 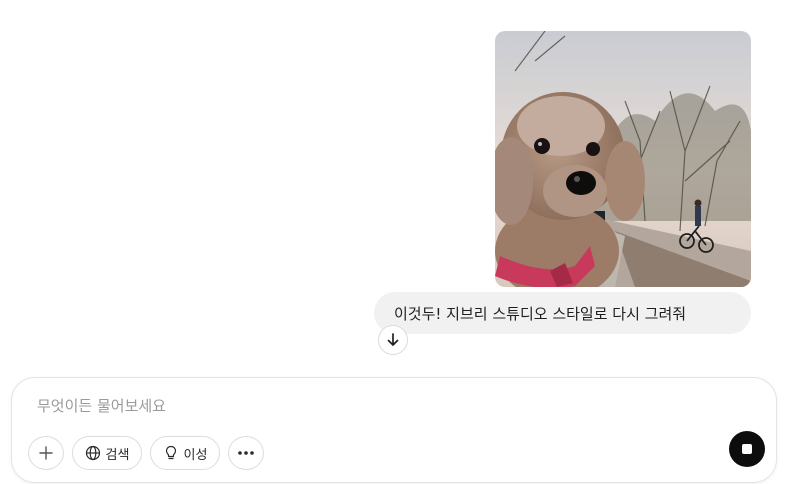 I want to click on user-message: 이것두! 지브리 스튜디오 스타일로 다시 그려줘, so click(x=562, y=313).